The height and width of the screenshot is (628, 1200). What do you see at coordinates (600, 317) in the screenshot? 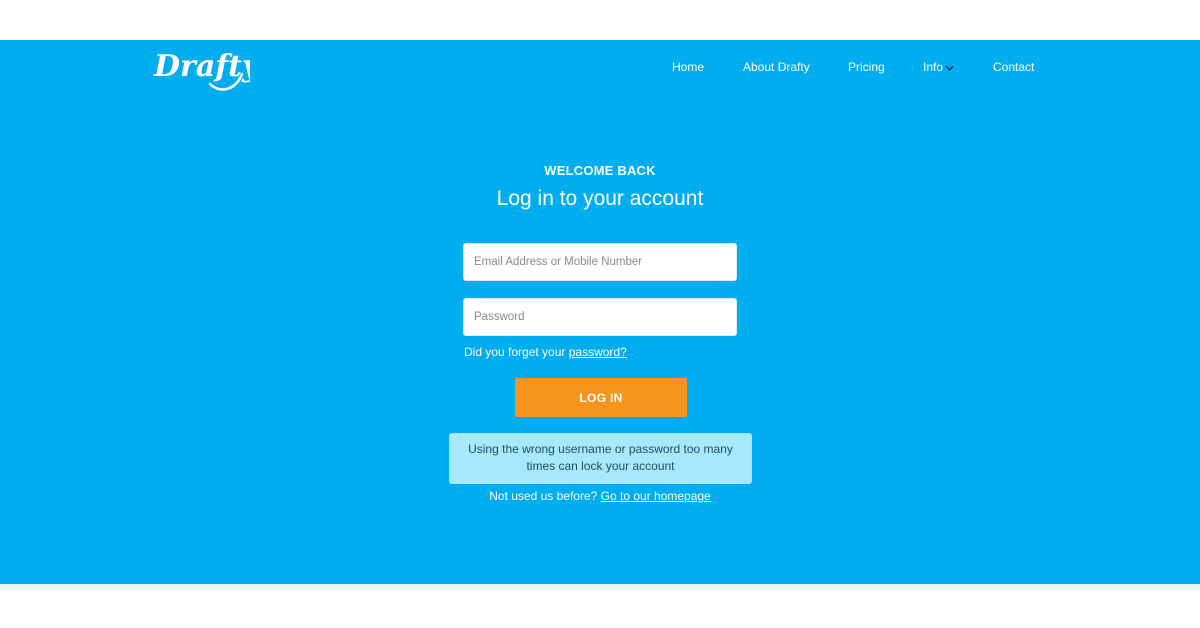
I see `password-field` at bounding box center [600, 317].